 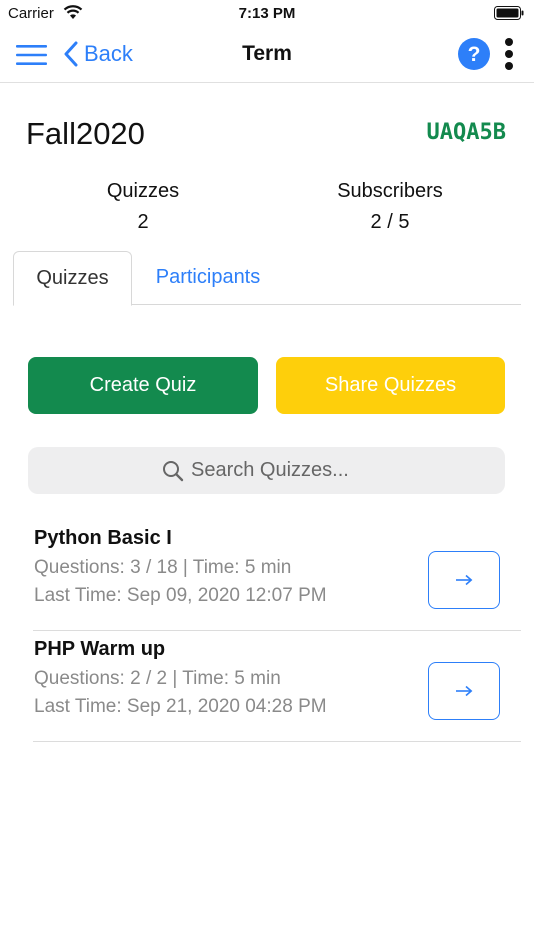 I want to click on quiz-meta: Questions: 3 / 18 | Time: 5 min, so click(x=163, y=567).